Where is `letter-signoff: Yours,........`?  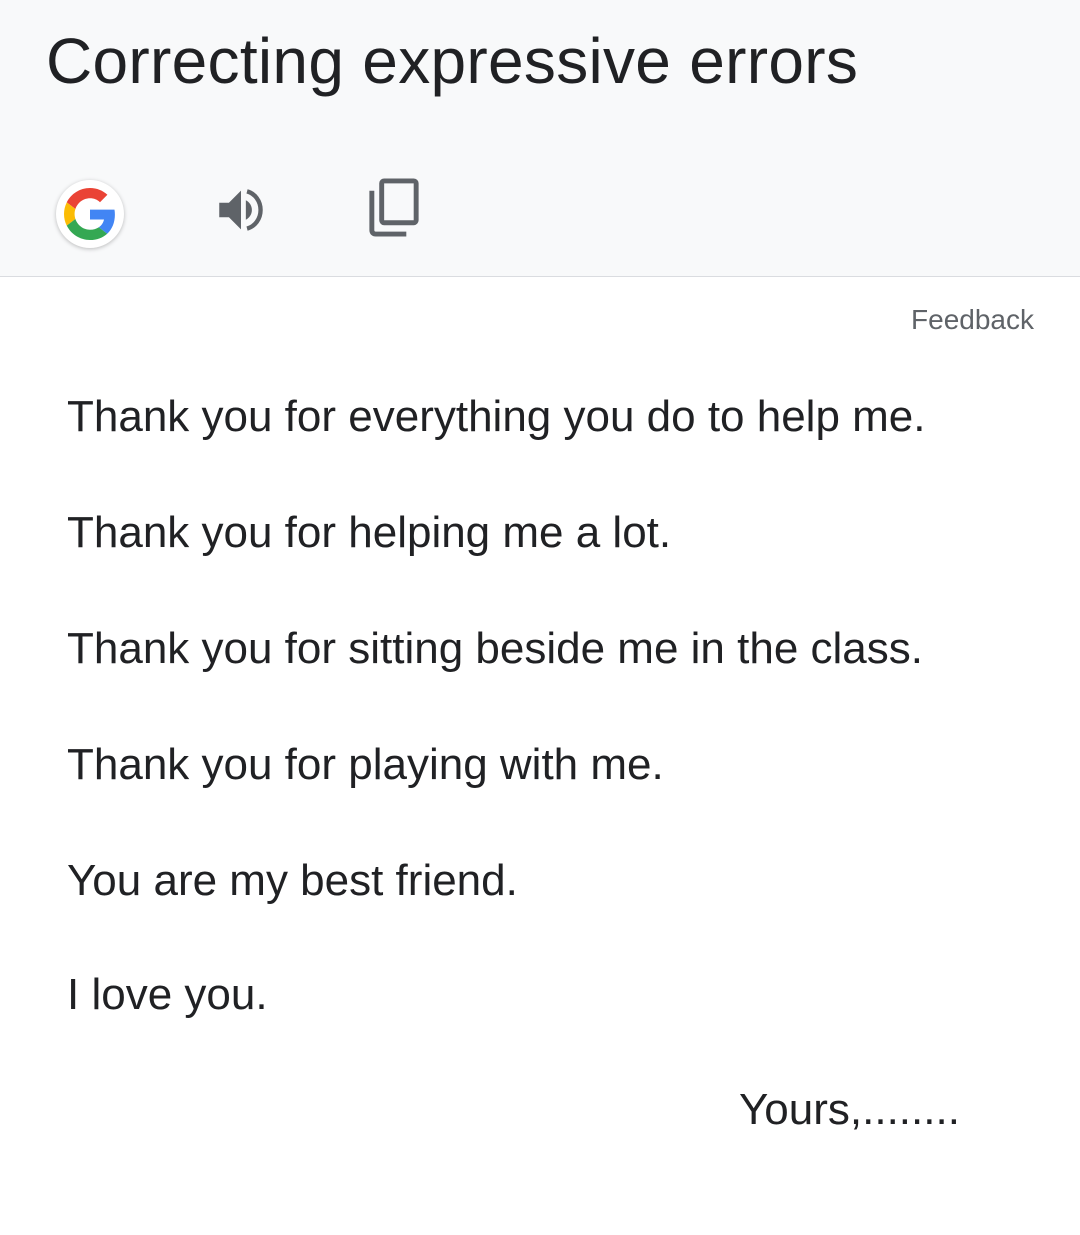 letter-signoff: Yours,........ is located at coordinates (849, 1109).